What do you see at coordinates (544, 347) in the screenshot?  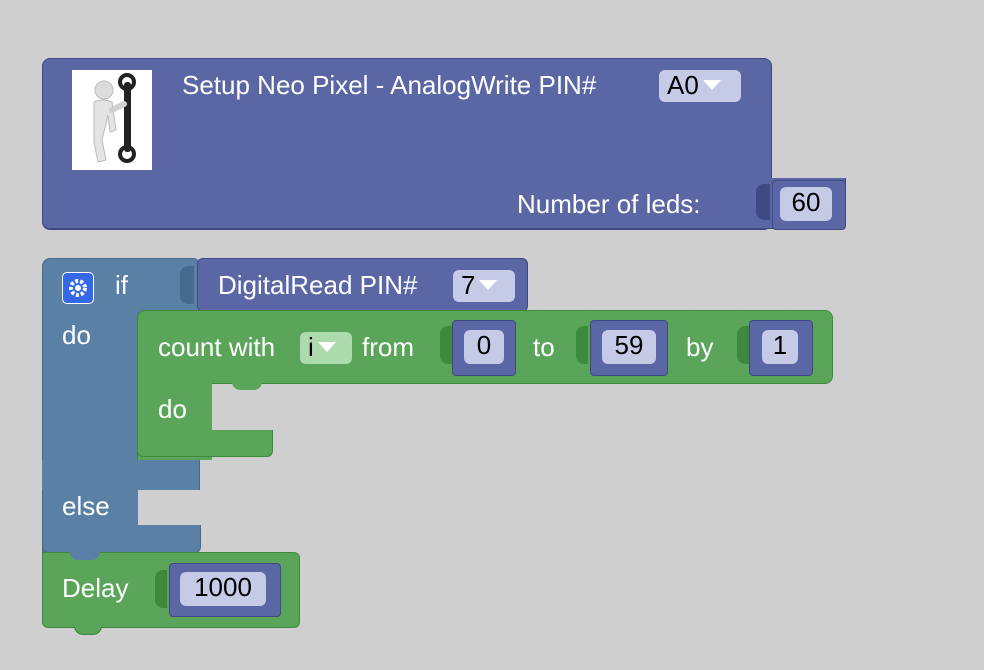 I see `to-label: to` at bounding box center [544, 347].